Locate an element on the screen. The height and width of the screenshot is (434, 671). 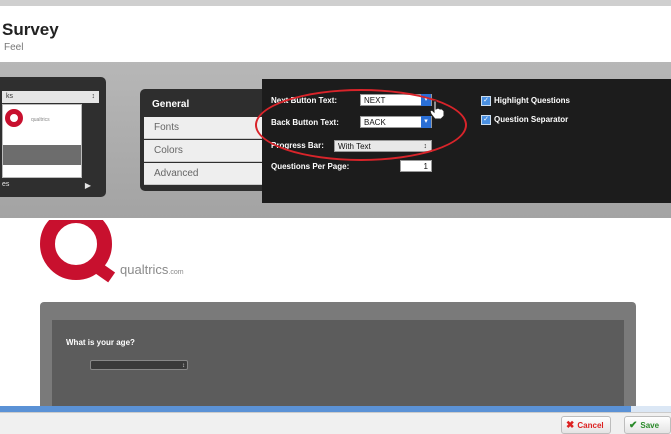
qualtrics-logo-icon is located at coordinates (14, 118).